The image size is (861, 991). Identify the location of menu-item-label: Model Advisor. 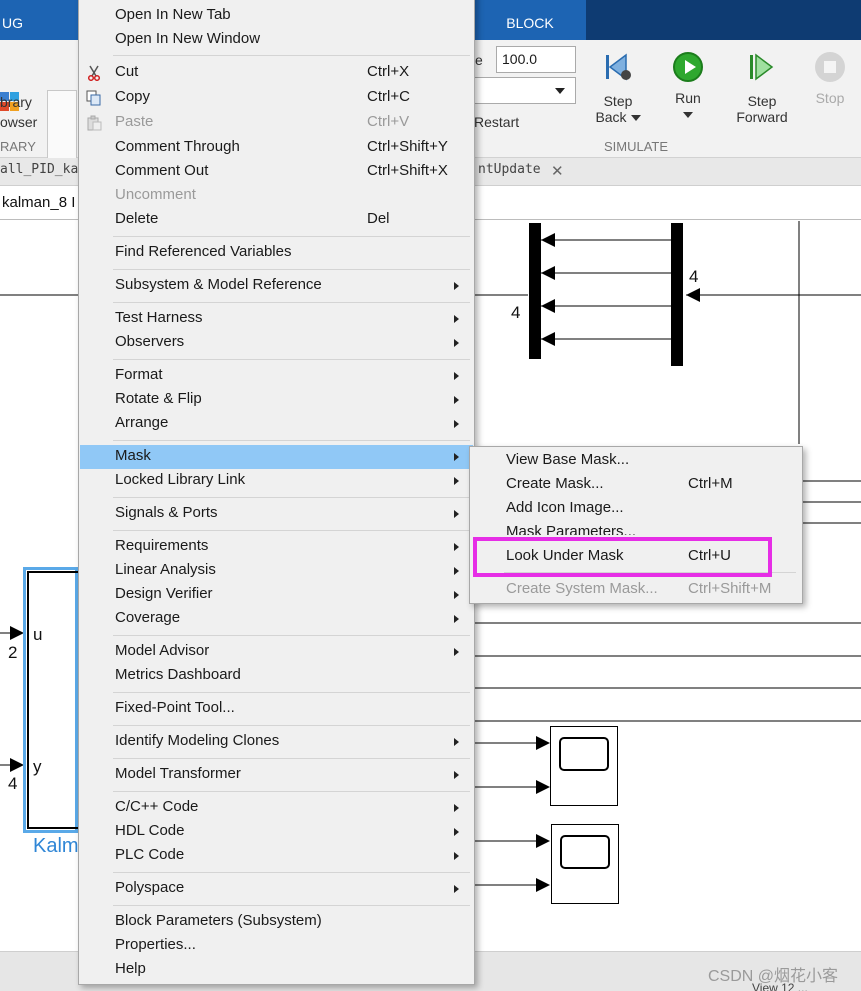
(162, 650).